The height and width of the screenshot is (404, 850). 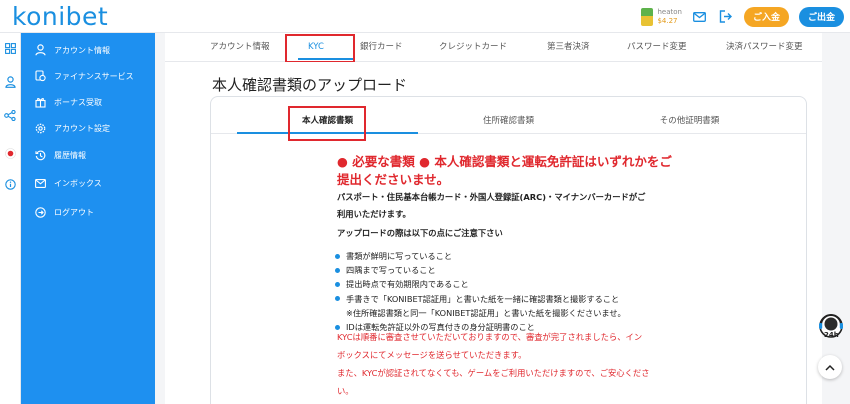 I want to click on sidebar-item-label: インボックス, so click(x=78, y=183).